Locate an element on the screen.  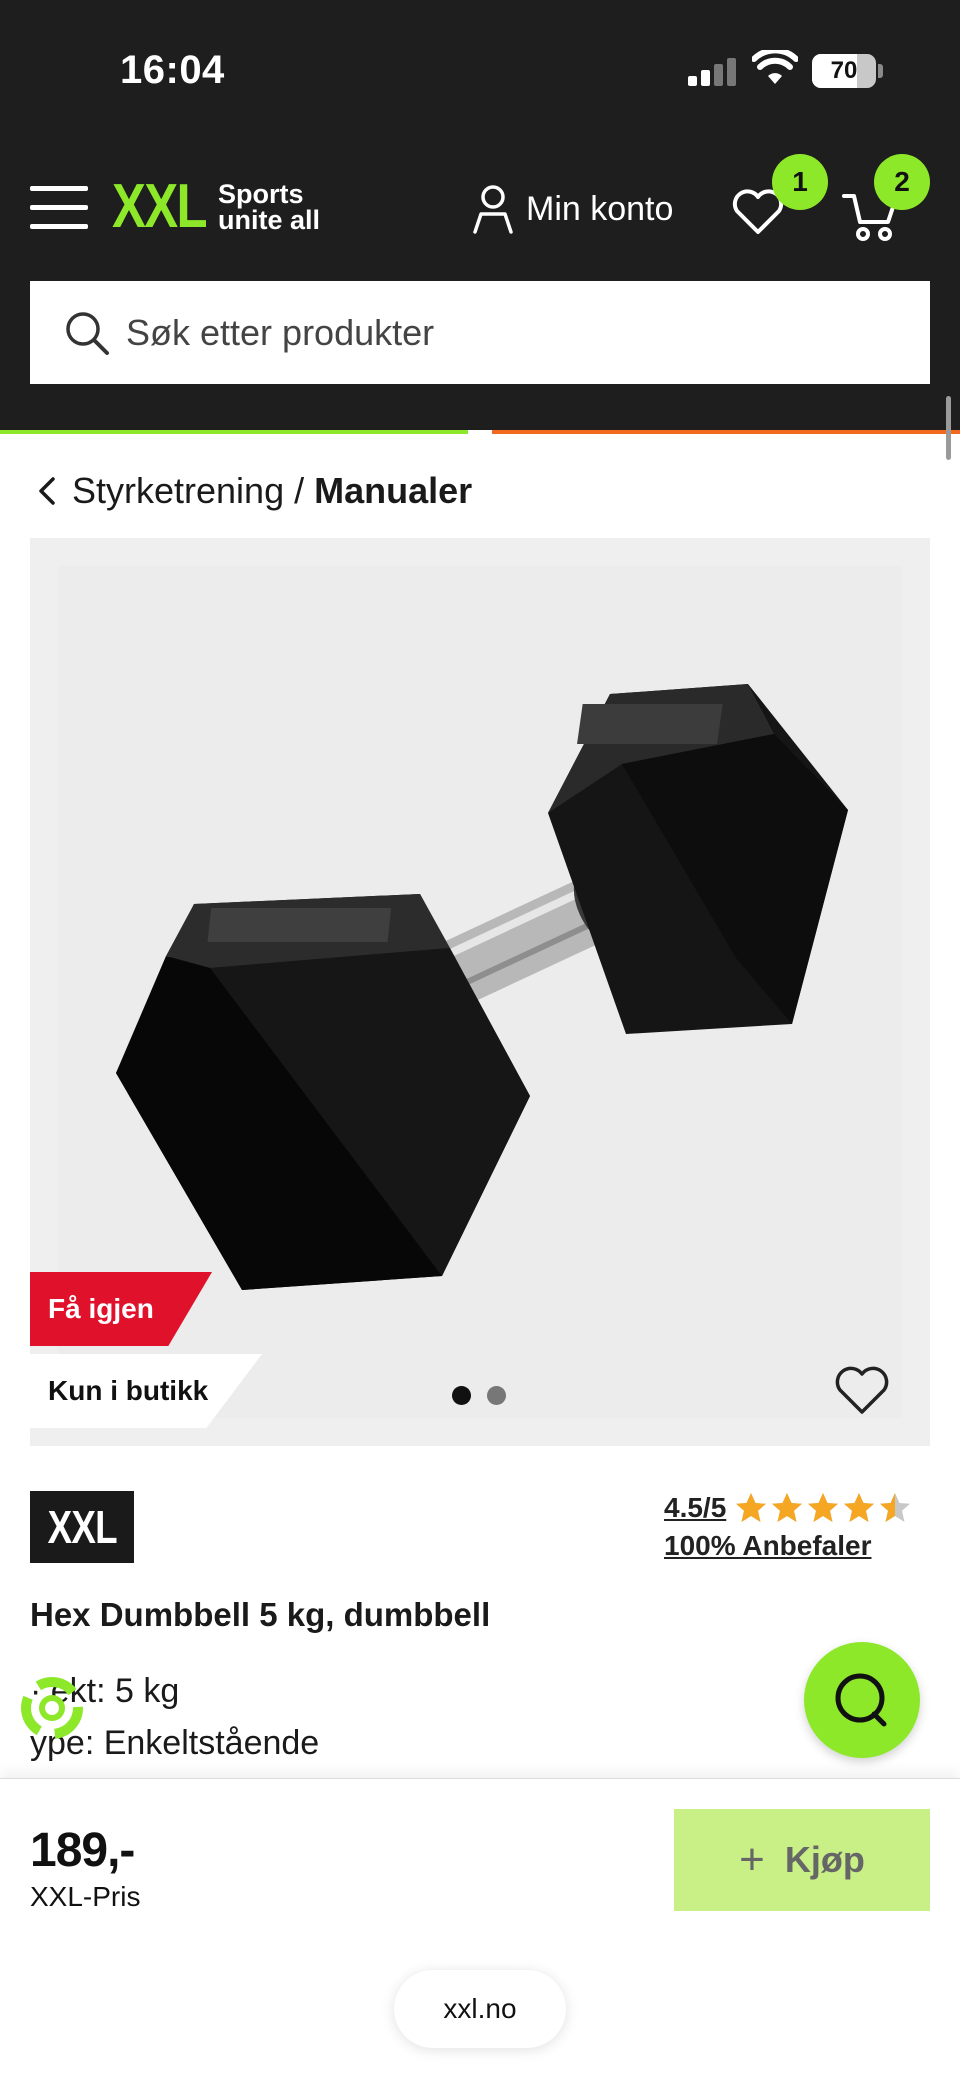
rating-score: 4.5/5 is located at coordinates (695, 1507).